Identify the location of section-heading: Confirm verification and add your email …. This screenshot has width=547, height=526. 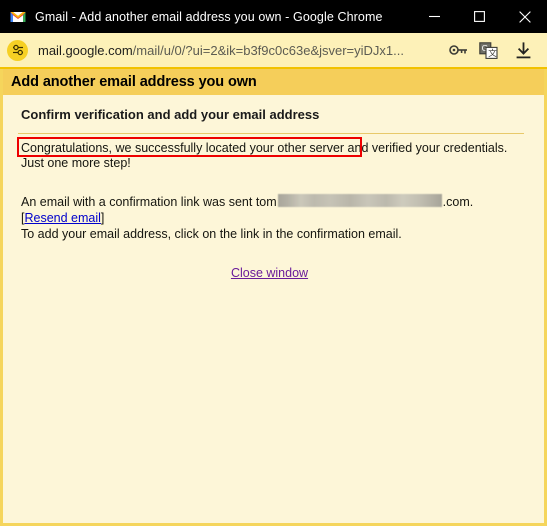
(170, 114).